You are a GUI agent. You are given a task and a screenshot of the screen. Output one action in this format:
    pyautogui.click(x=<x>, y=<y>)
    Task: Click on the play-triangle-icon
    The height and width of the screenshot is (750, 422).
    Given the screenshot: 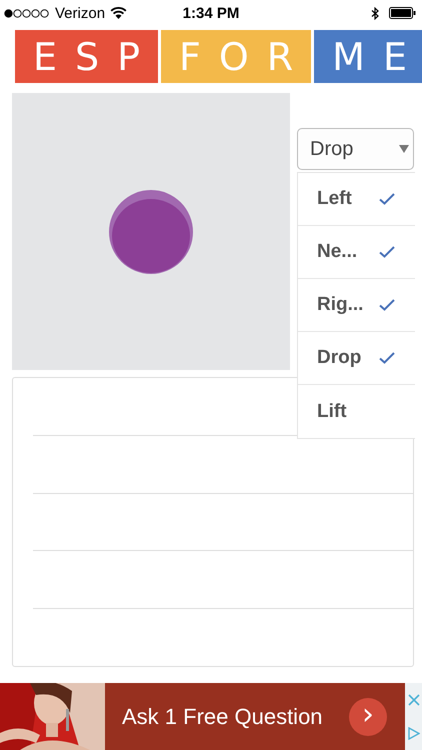 What is the action you would take?
    pyautogui.click(x=414, y=733)
    